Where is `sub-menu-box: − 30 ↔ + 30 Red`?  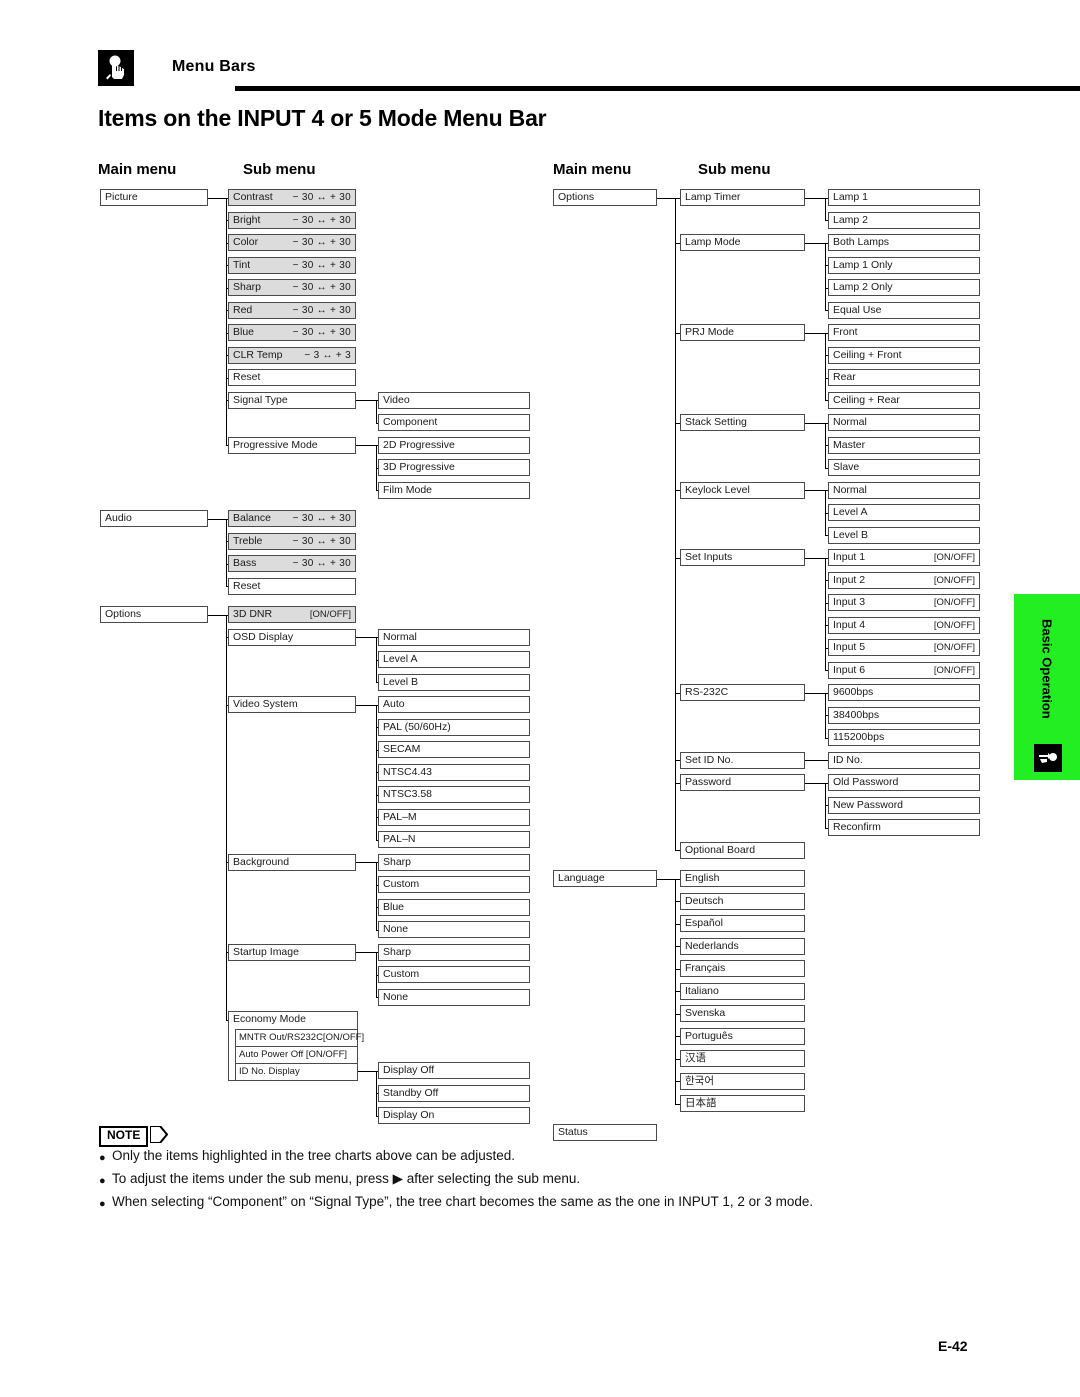 sub-menu-box: − 30 ↔ + 30 Red is located at coordinates (292, 310).